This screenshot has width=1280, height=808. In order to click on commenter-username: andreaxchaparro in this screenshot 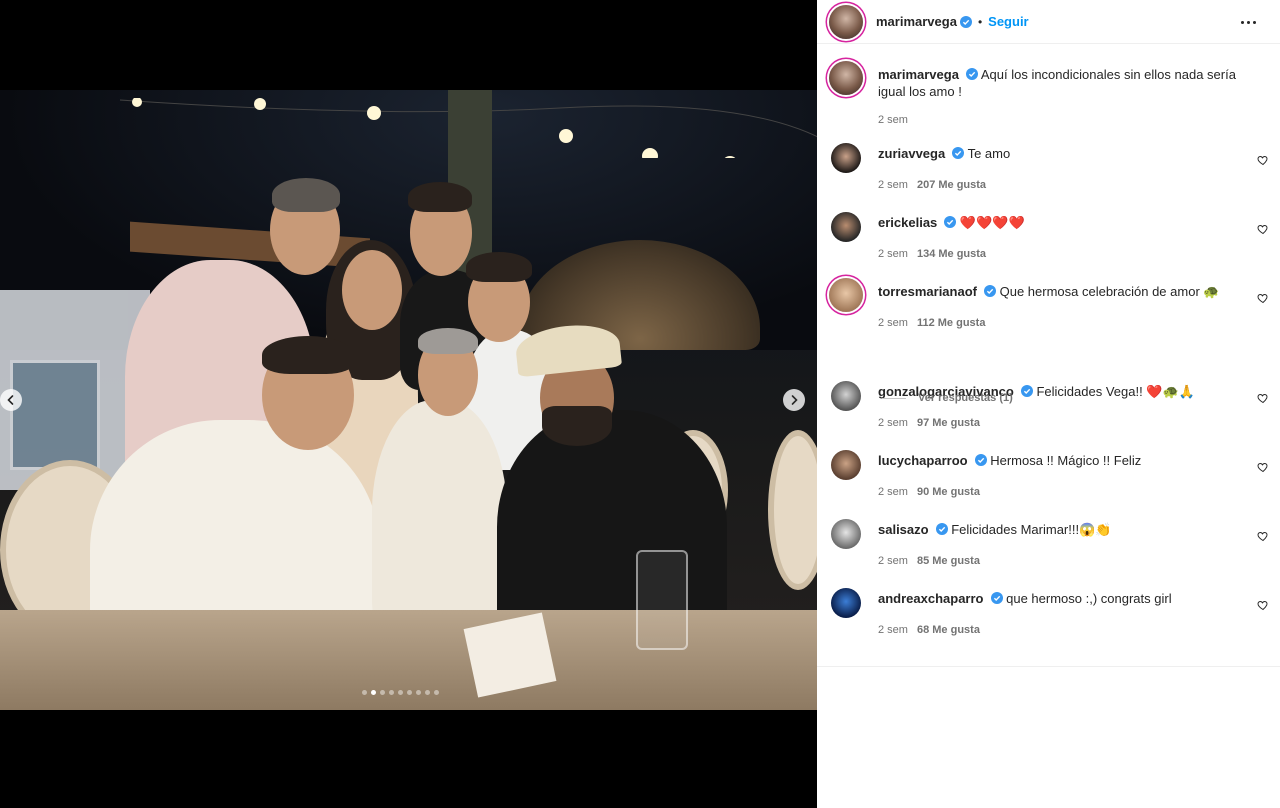, I will do `click(931, 598)`.